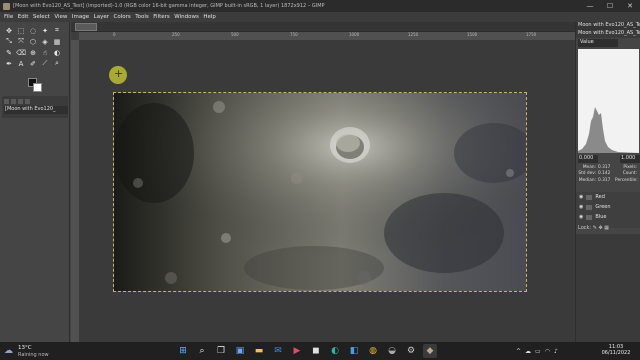 The height and width of the screenshot is (360, 640). What do you see at coordinates (209, 17) in the screenshot?
I see `menu-help: Help` at bounding box center [209, 17].